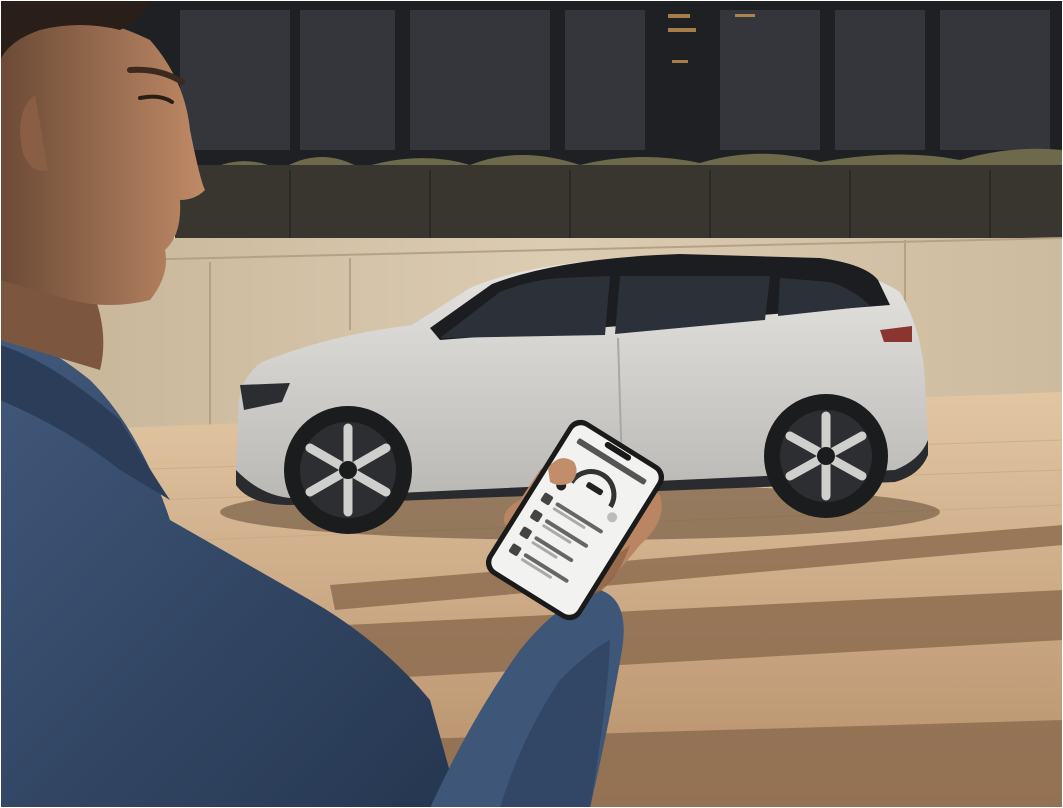 The height and width of the screenshot is (808, 1063). Describe the element at coordinates (826, 456) in the screenshot. I see `rear-wheel` at that location.